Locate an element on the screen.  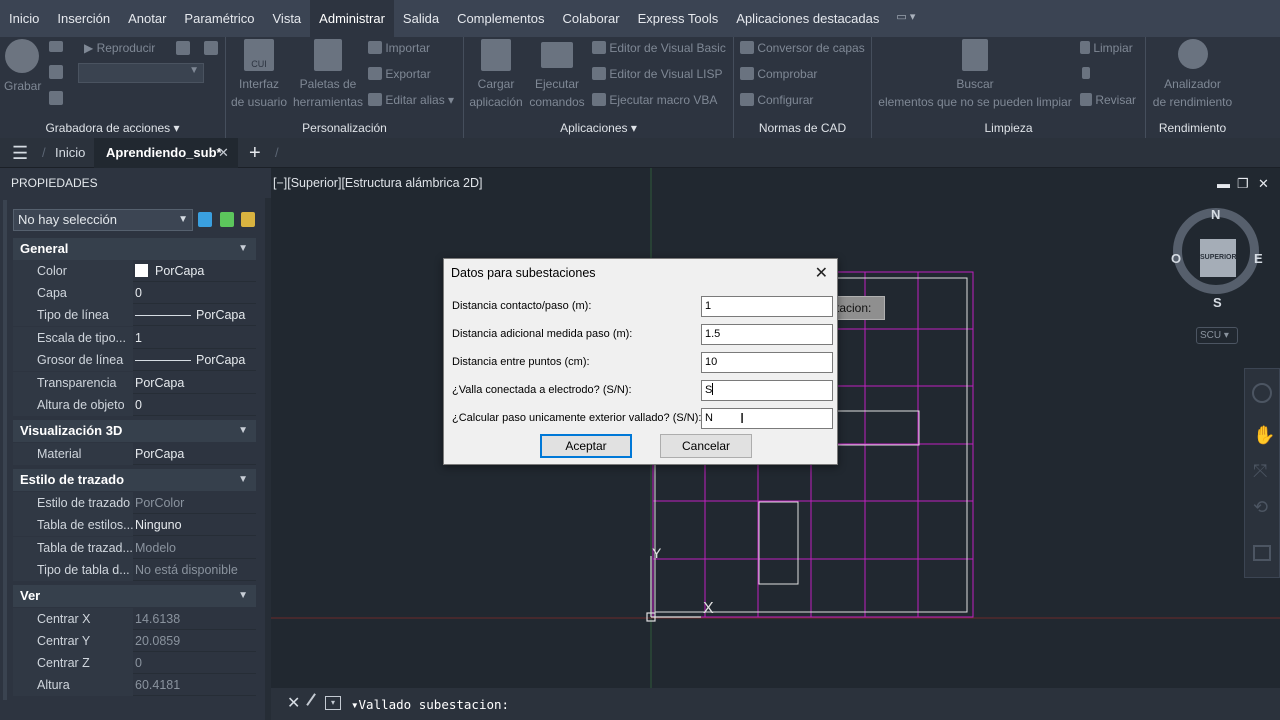
minimize-viewport-icon: ▬ is located at coordinates (1223, 183).